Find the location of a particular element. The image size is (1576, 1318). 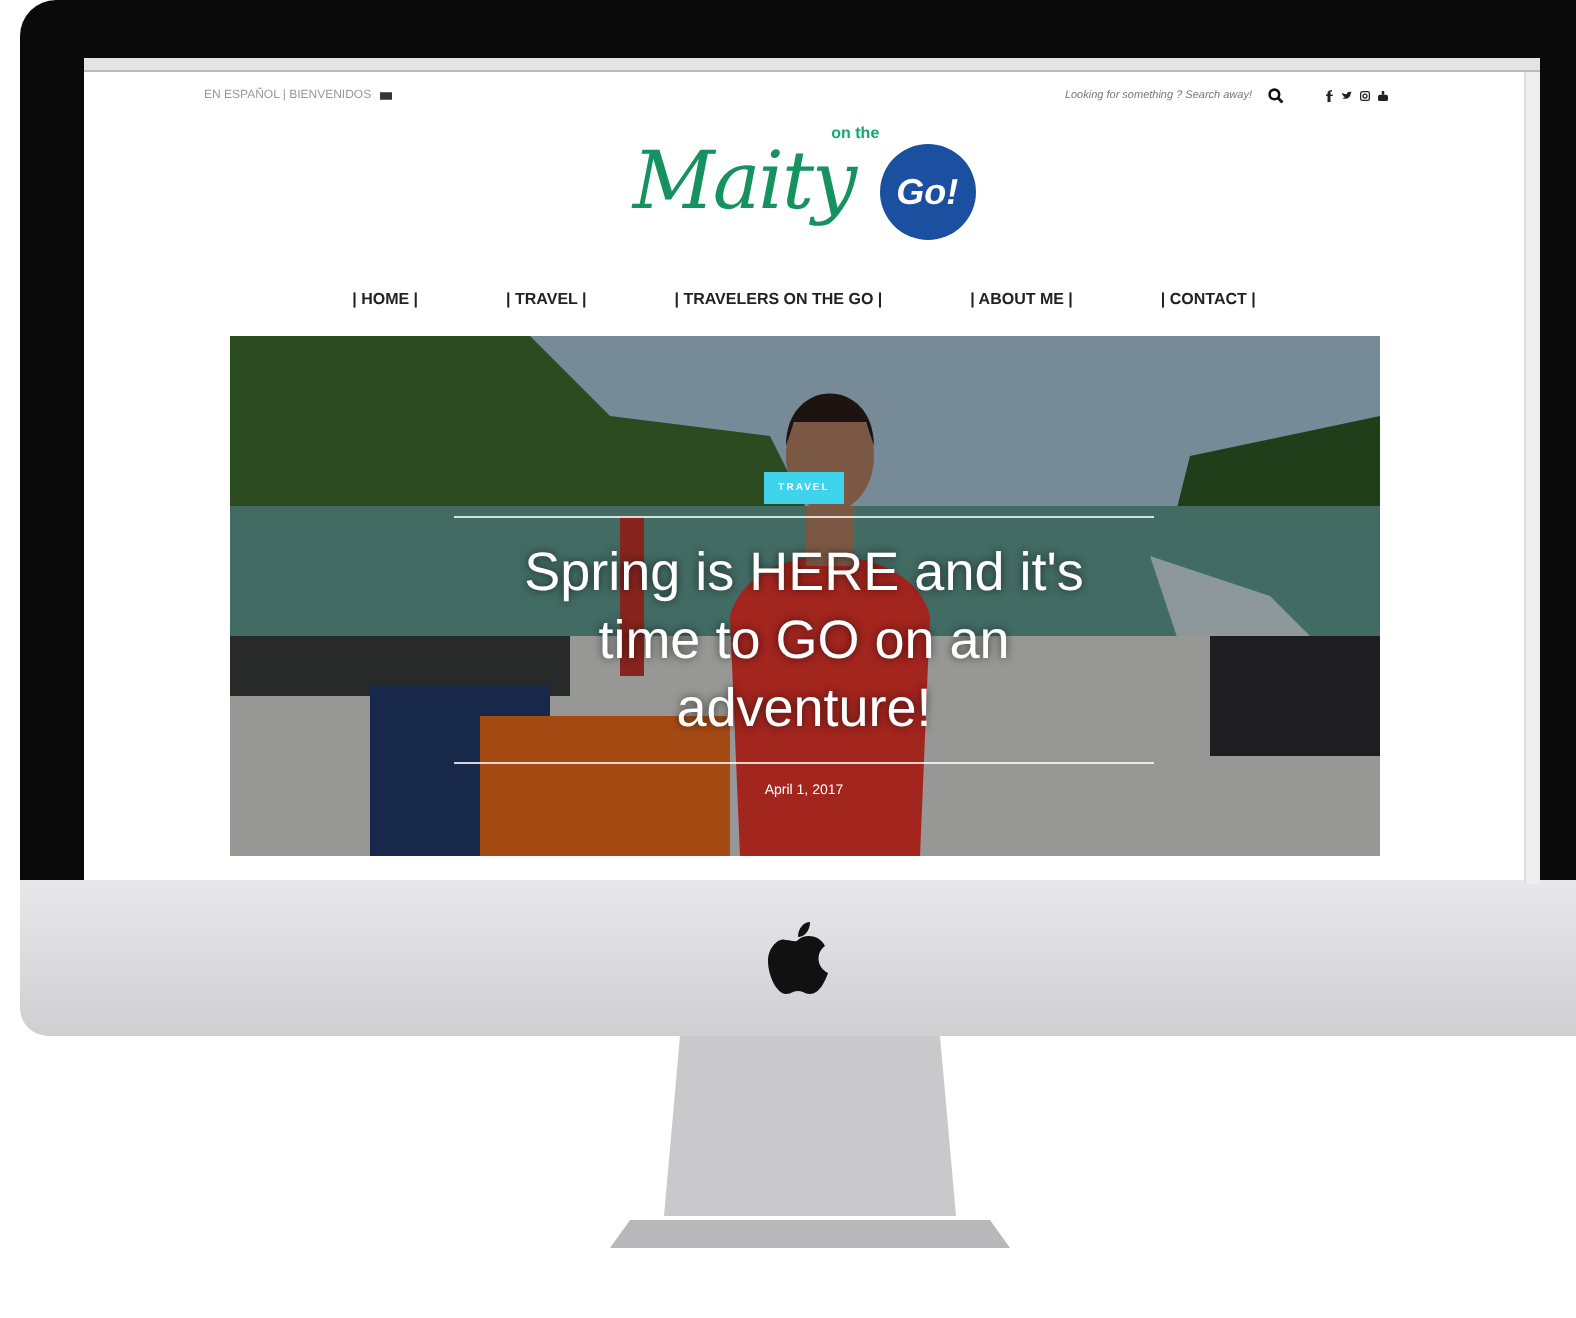

nav-link: | TRAVEL | is located at coordinates (546, 298).